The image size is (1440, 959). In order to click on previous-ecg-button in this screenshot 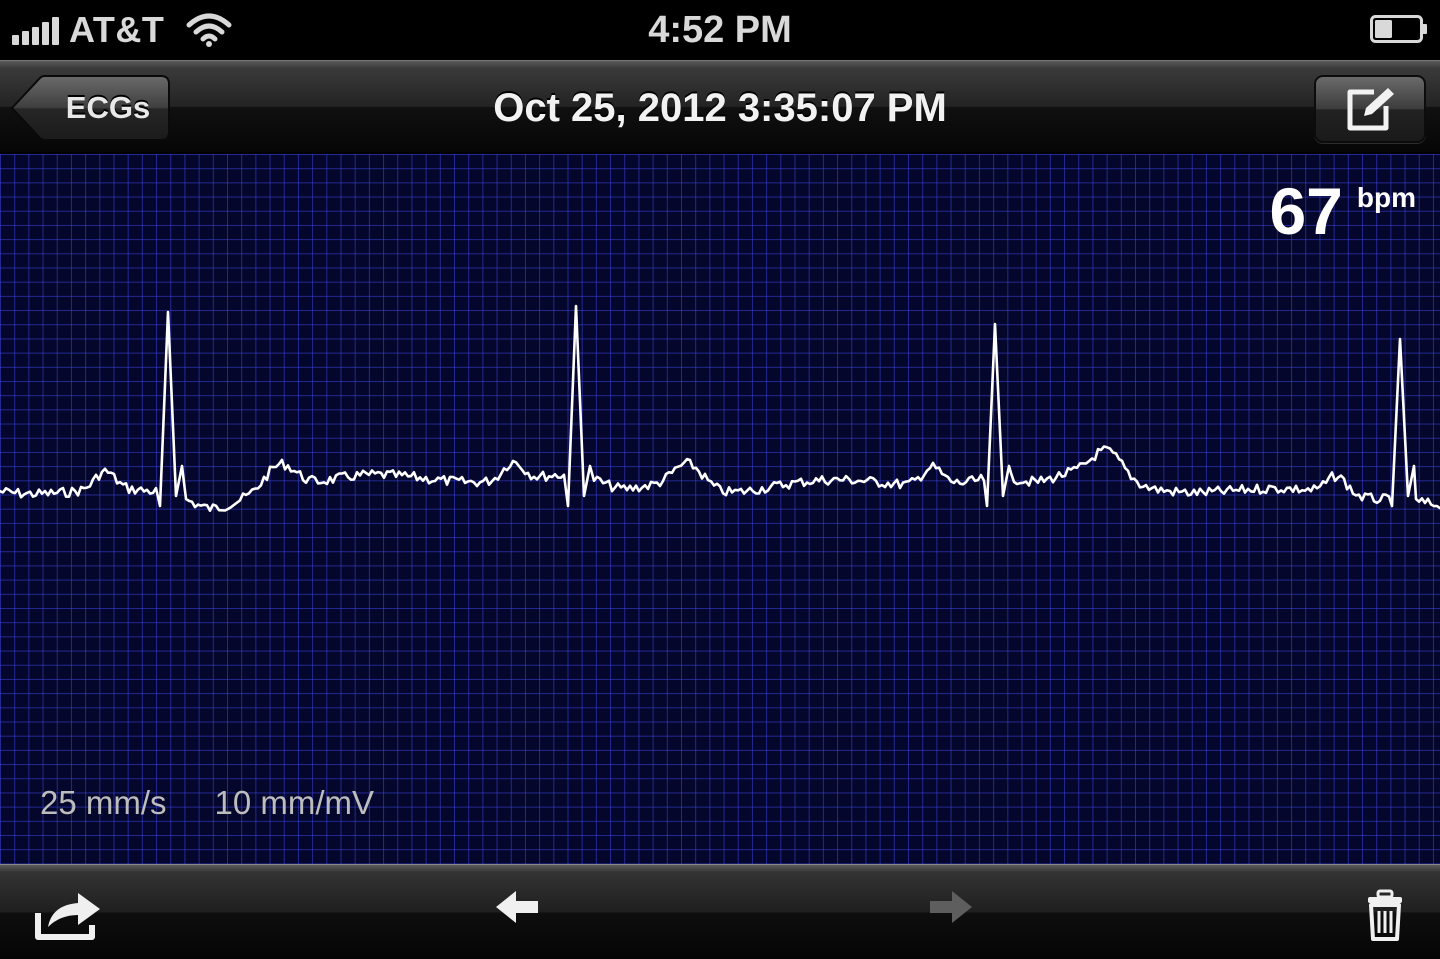, I will do `click(518, 913)`.